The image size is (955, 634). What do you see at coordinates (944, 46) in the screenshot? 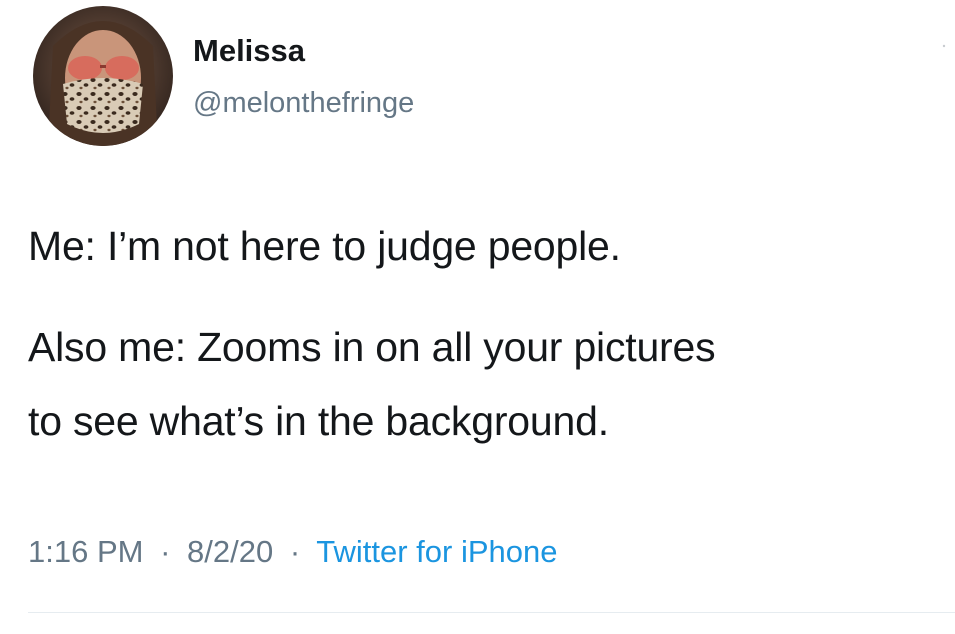
I see `chevron-down-icon` at bounding box center [944, 46].